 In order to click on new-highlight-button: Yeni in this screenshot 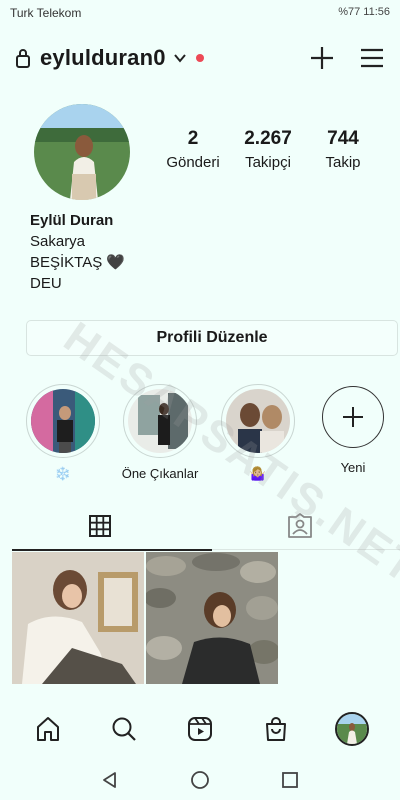, I will do `click(351, 429)`.